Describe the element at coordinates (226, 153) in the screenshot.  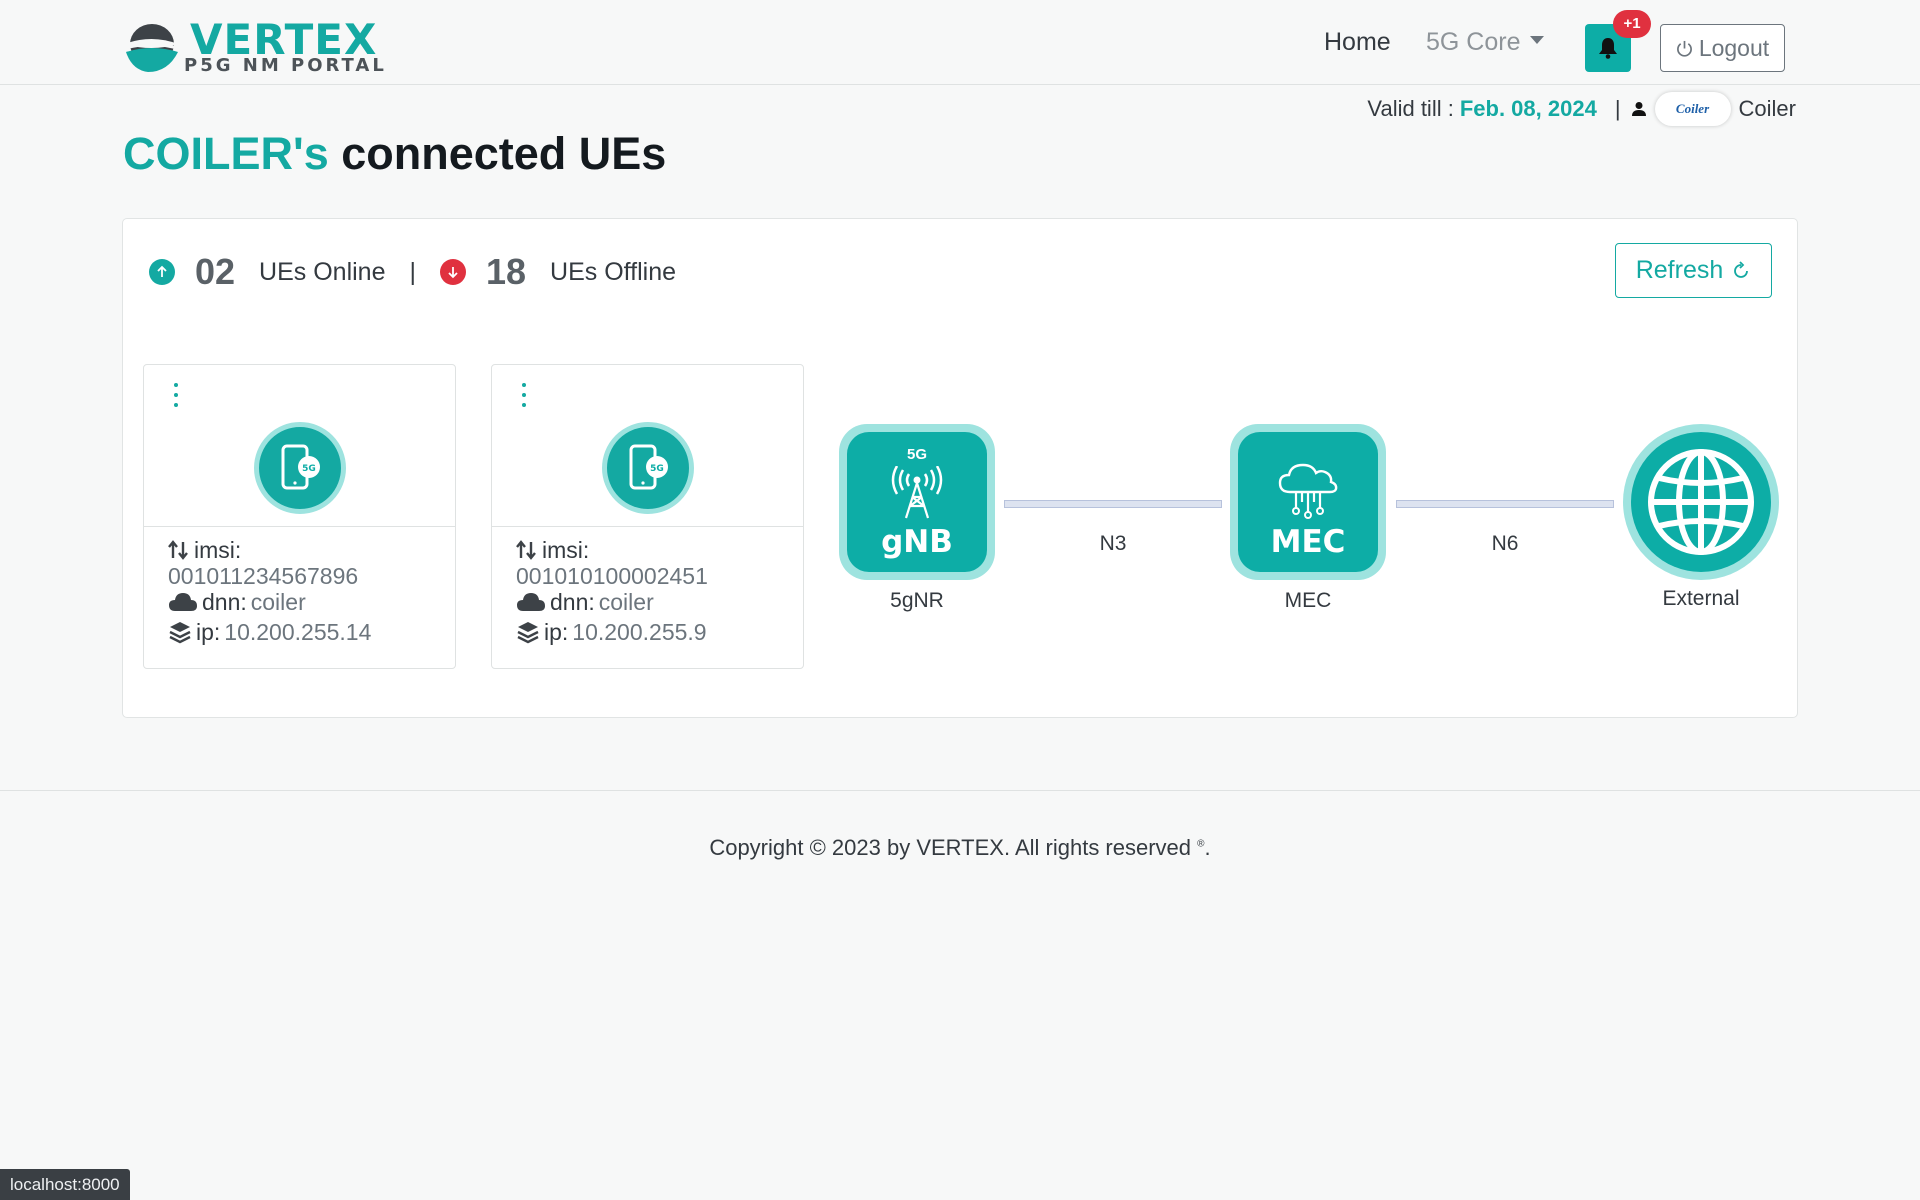
I see `page-title-org: COILER's` at that location.